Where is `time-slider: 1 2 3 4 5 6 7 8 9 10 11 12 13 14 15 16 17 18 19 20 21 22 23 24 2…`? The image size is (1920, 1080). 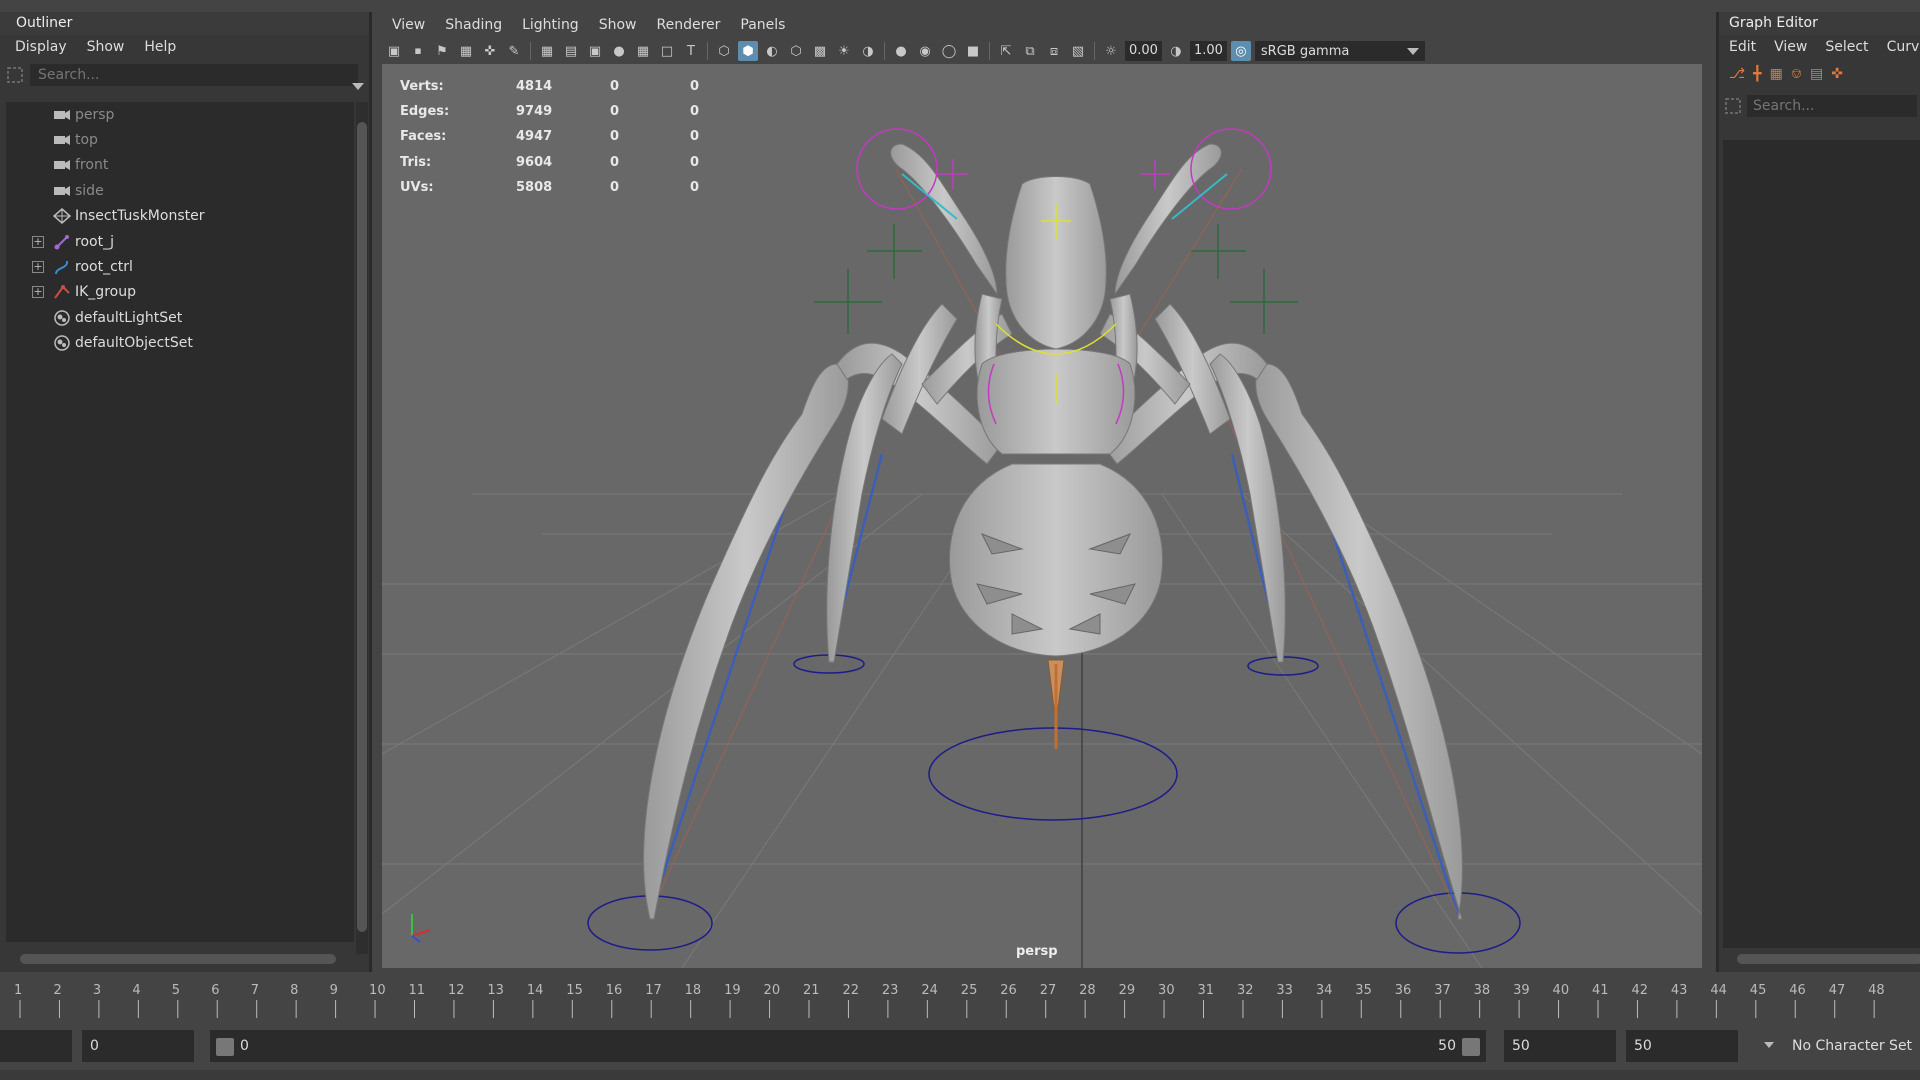 time-slider: 1 2 3 4 5 6 7 8 9 10 11 12 13 14 15 16 17 18 19 20 21 22 23 24 2… is located at coordinates (960, 999).